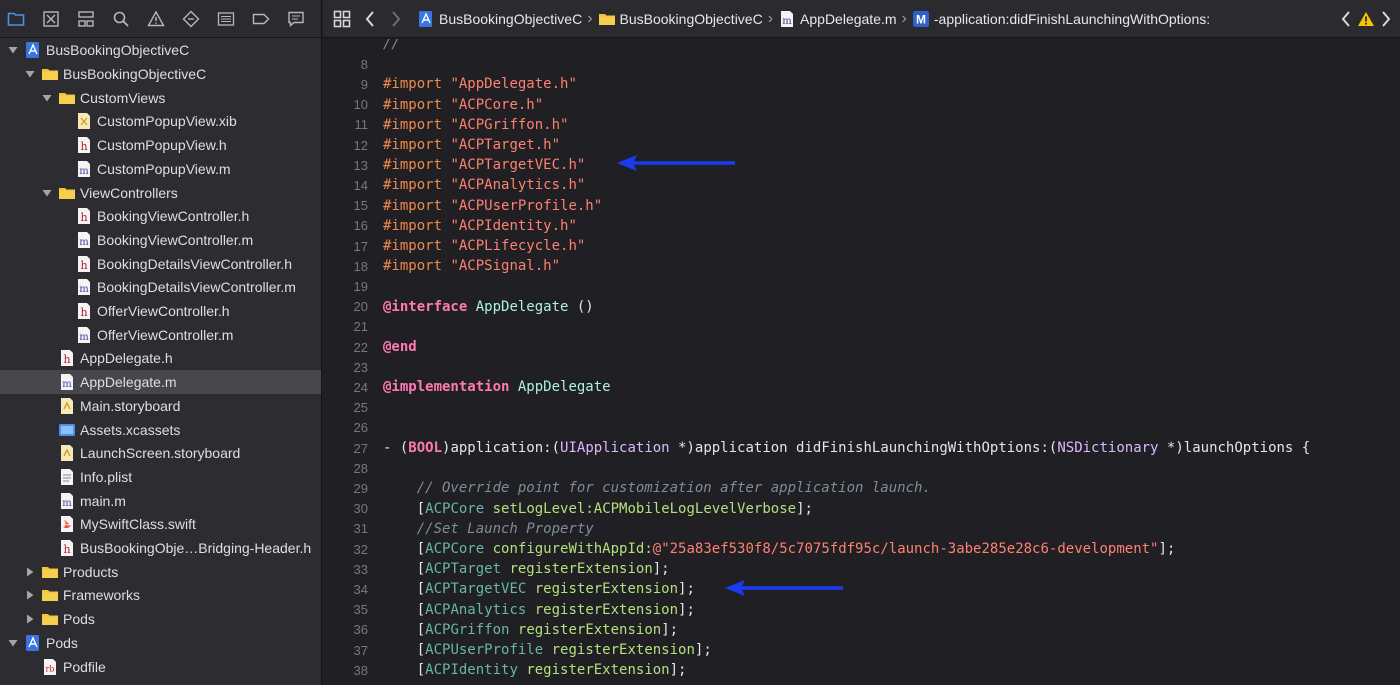 The image size is (1400, 685). I want to click on code-line: 16 #import "ACPIdentity.h", so click(861, 226).